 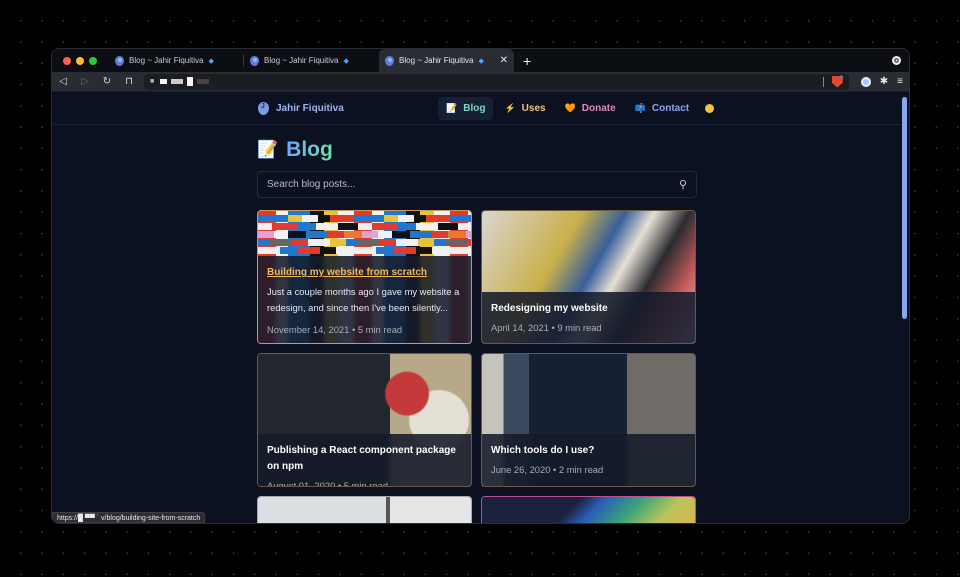 I want to click on post-meta: November 14, 2021 • 5 min read, so click(x=335, y=329).